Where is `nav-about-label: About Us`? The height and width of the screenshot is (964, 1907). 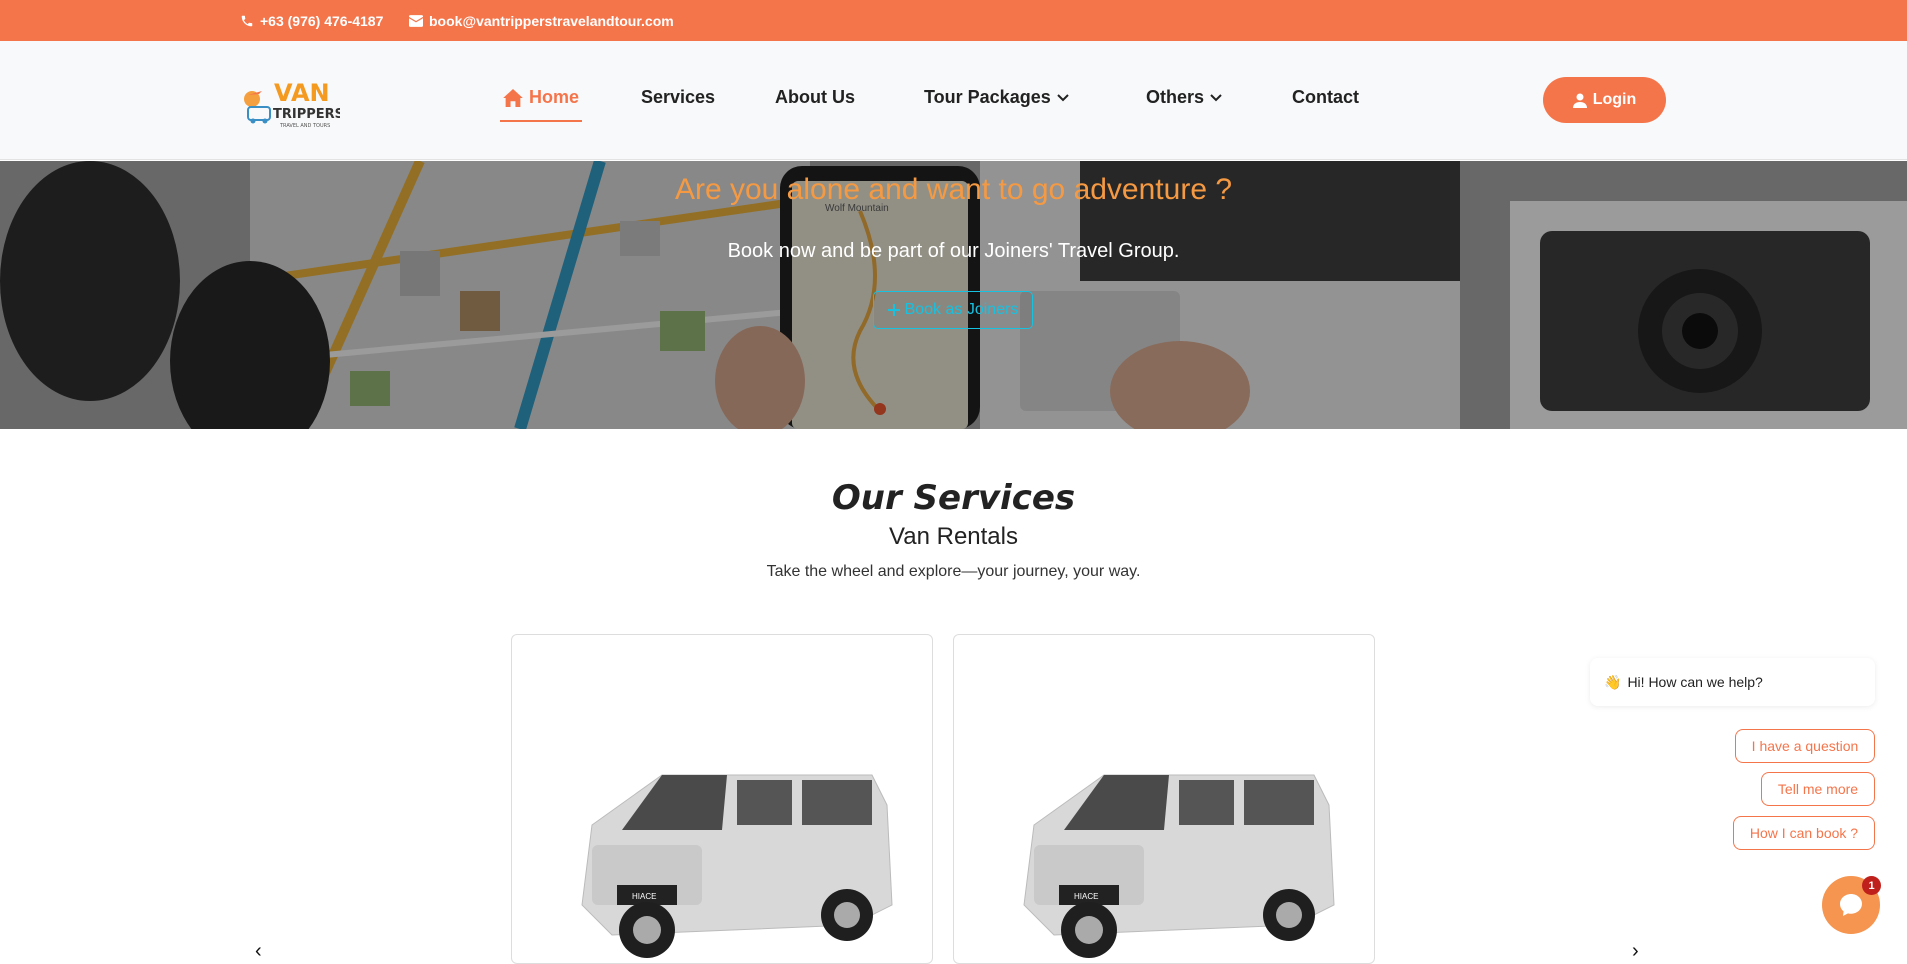
nav-about-label: About Us is located at coordinates (815, 97).